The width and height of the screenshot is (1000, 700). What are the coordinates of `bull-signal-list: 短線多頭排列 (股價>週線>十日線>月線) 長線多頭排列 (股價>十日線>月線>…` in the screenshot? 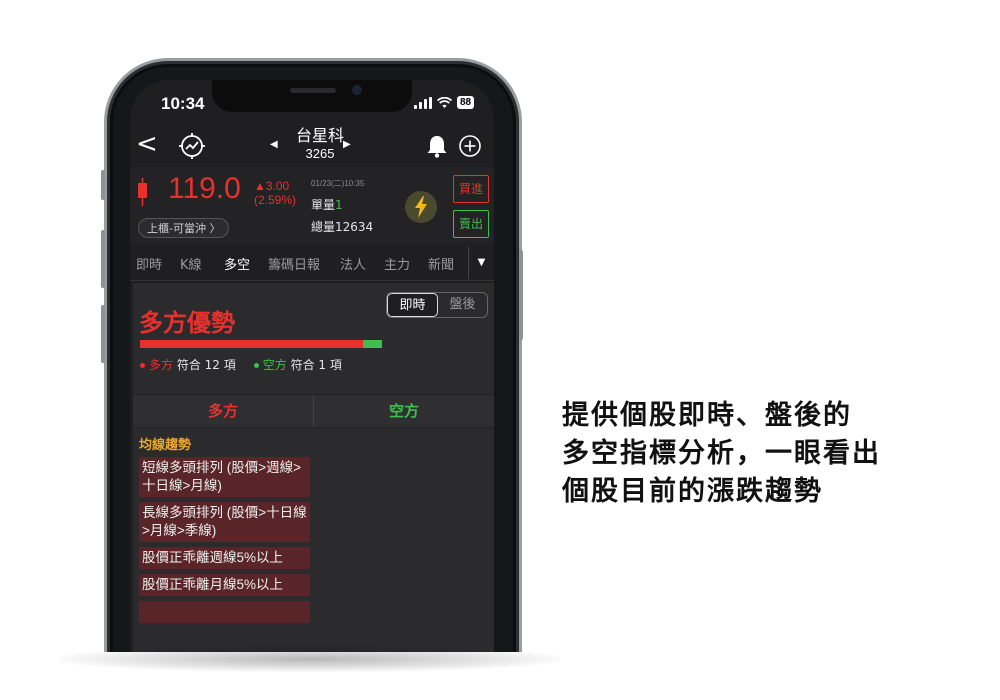 It's located at (224, 542).